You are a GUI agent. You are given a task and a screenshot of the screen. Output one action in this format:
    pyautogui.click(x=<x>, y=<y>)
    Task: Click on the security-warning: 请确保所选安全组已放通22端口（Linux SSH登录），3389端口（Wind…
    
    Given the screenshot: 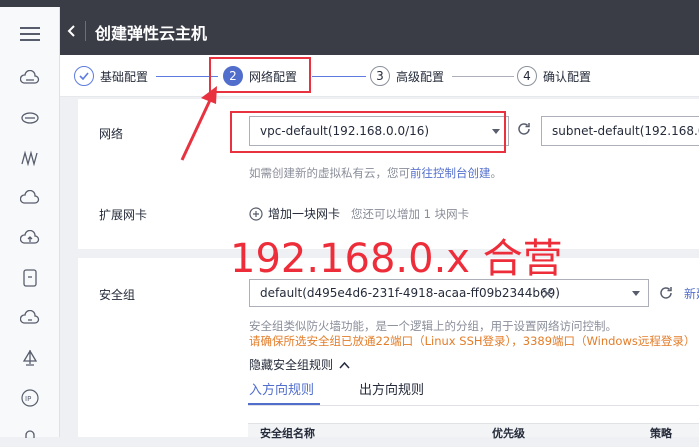 What is the action you would take?
    pyautogui.click(x=472, y=341)
    